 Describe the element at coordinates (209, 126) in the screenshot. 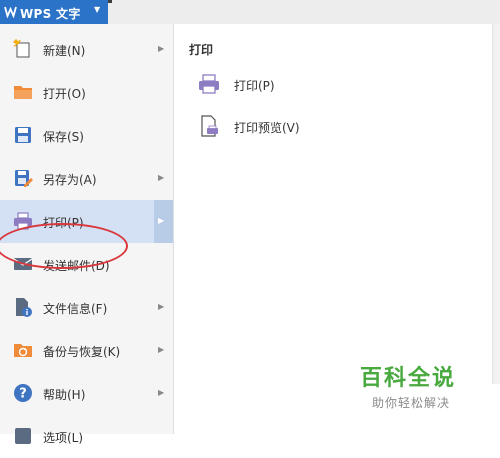

I see `print-preview-icon` at that location.